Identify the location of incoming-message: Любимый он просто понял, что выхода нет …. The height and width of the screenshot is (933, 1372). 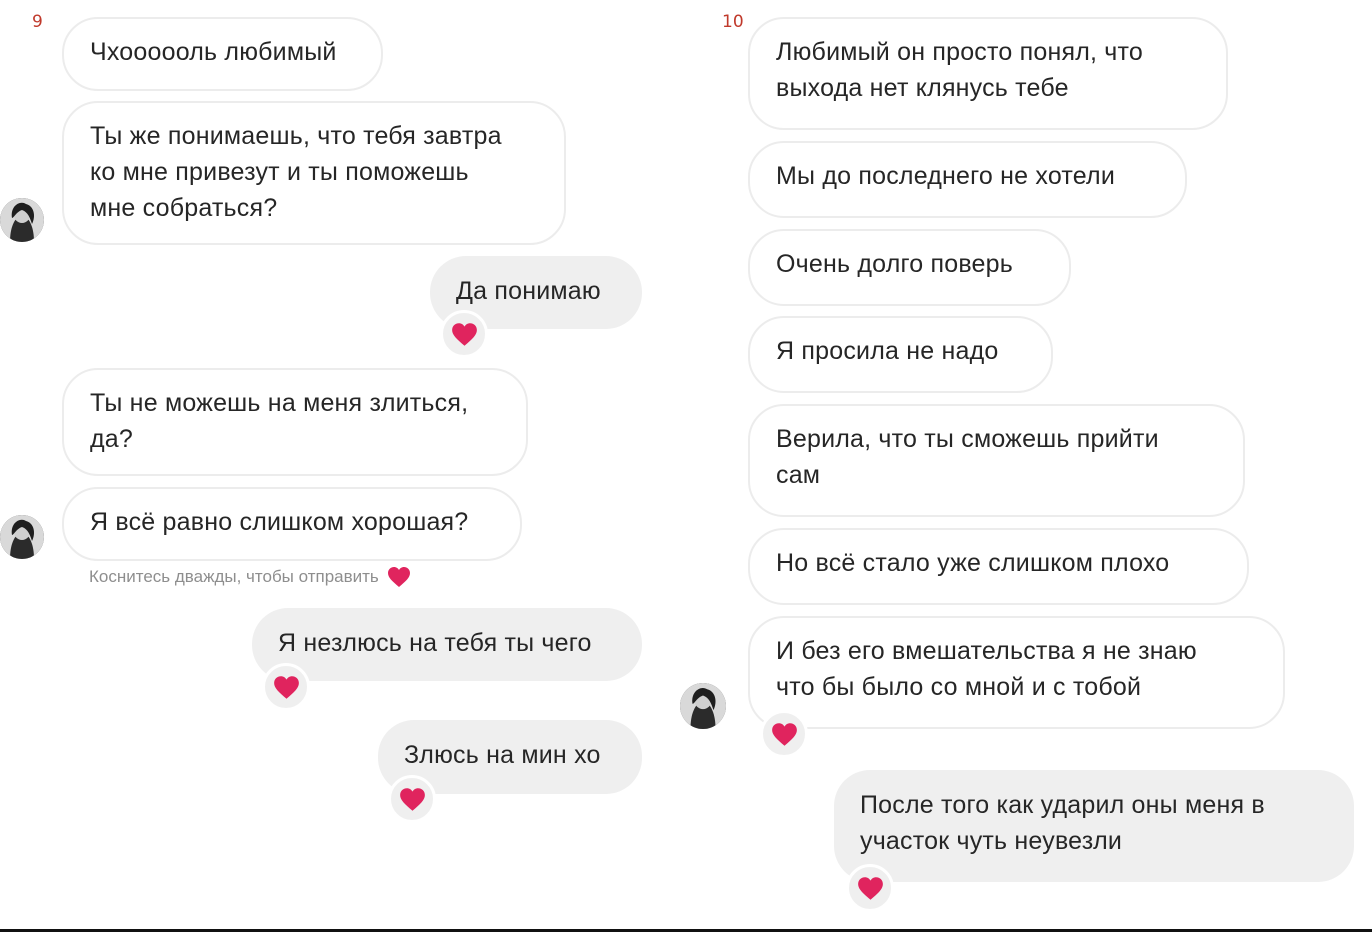
(988, 73).